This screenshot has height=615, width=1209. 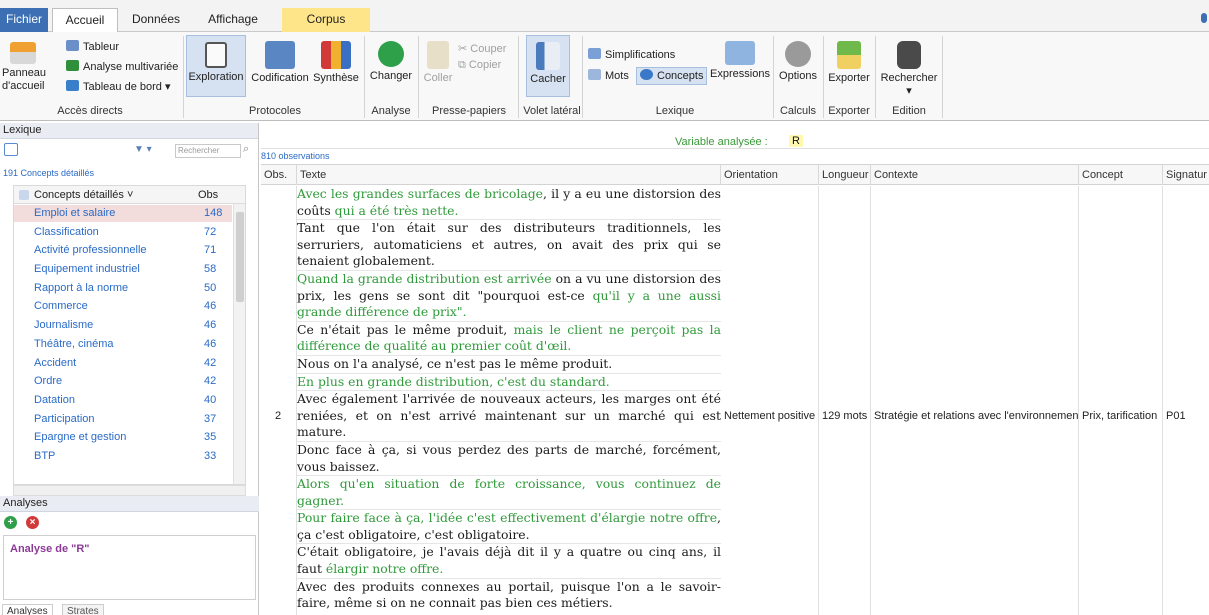 I want to click on tab-affichage: Affichage, so click(x=233, y=20).